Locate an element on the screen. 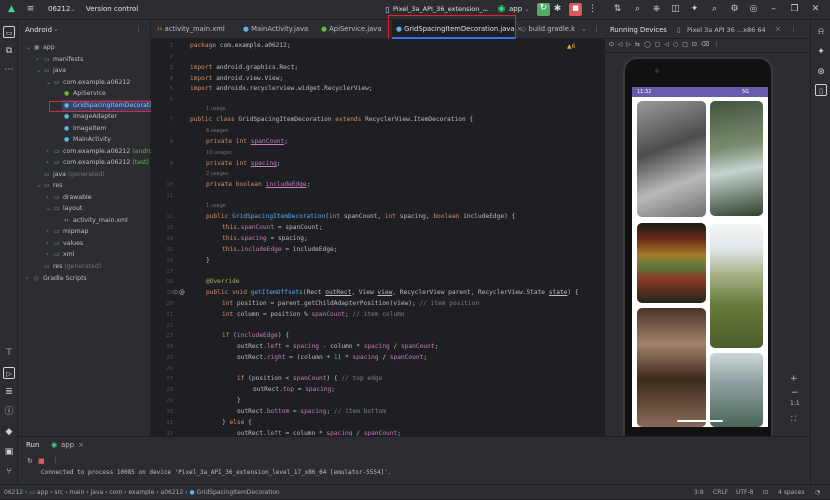 The width and height of the screenshot is (830, 500). breadcrumb-item: GridSpacingItemDecoration is located at coordinates (238, 492).